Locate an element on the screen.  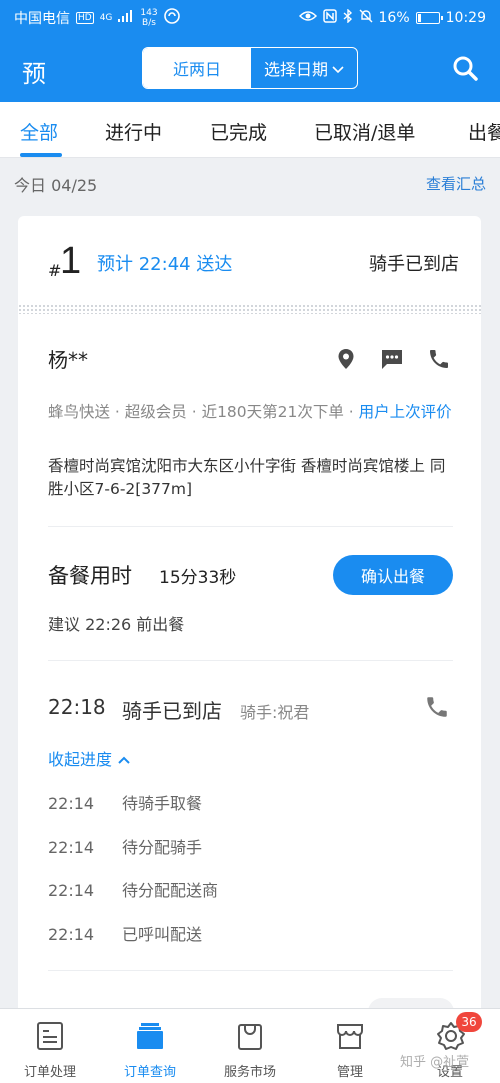
tab-cancelled: 已取消/退单 is located at coordinates (364, 131).